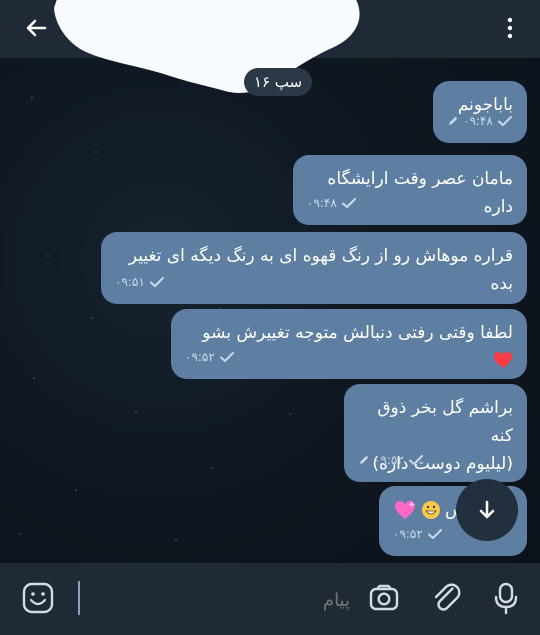 The image size is (540, 635). I want to click on message-meta-5: ۰۹:۵۲, so click(391, 460).